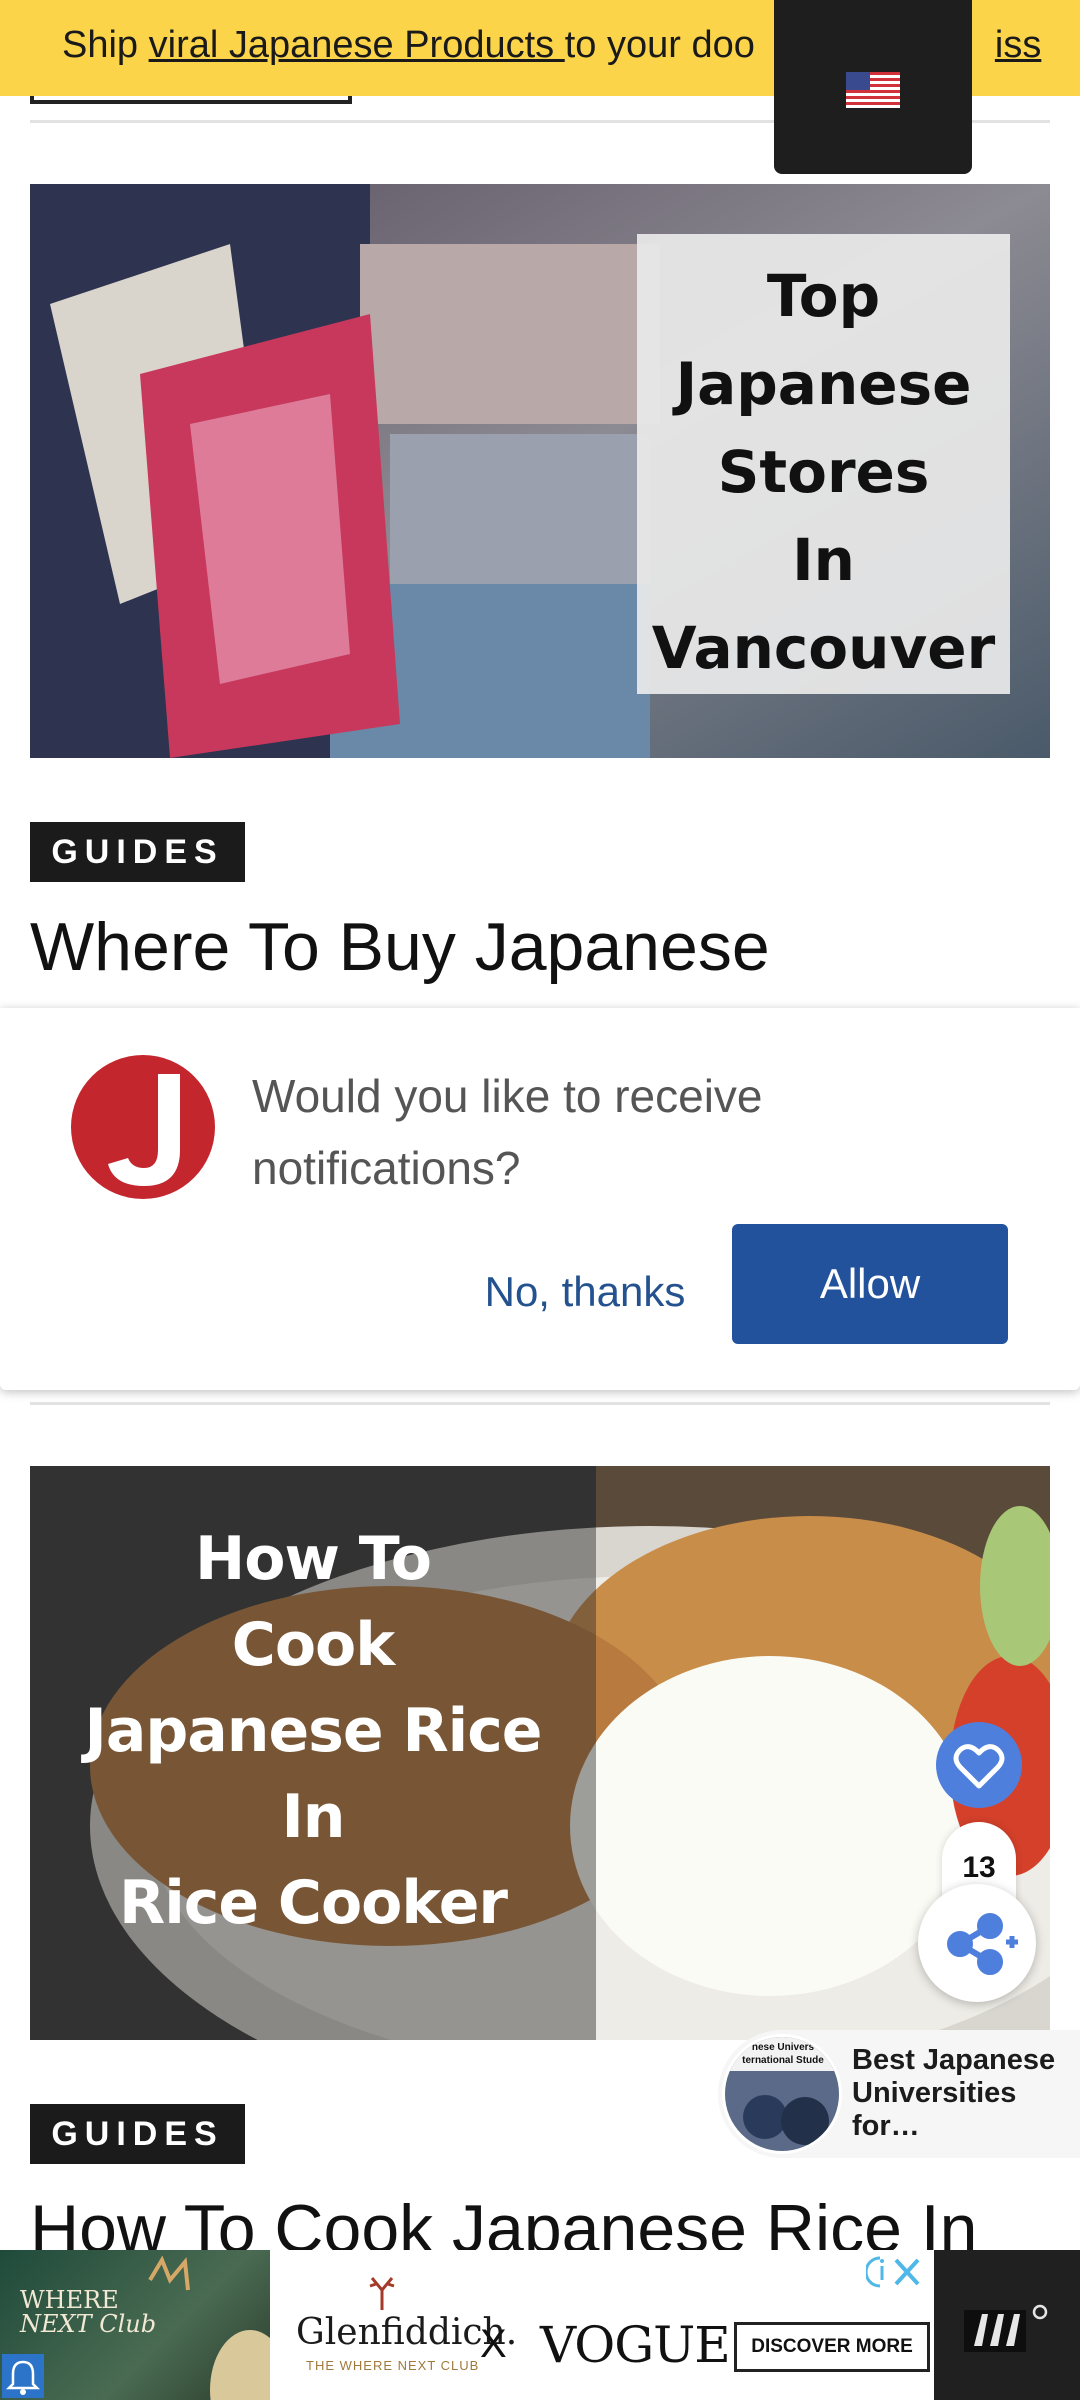 The width and height of the screenshot is (1080, 2400). Describe the element at coordinates (635, 2345) in the screenshot. I see `ad-partner: VOGUE` at that location.